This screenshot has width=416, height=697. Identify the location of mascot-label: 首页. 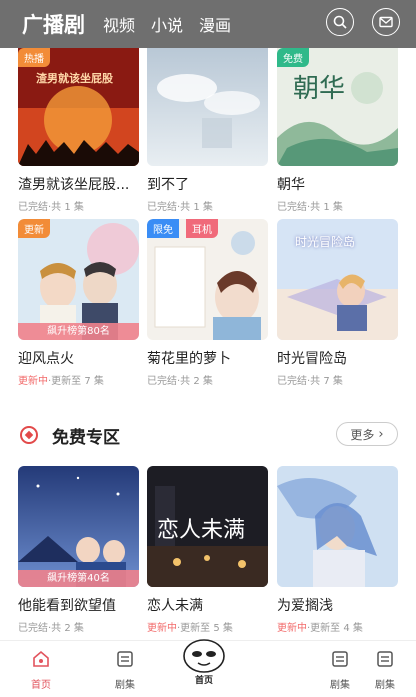
(203, 681).